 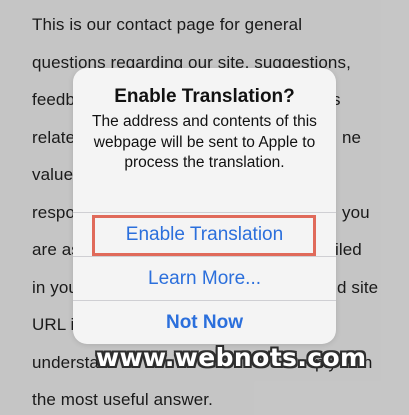 What do you see at coordinates (204, 322) in the screenshot?
I see `not-now-button: Not Now` at bounding box center [204, 322].